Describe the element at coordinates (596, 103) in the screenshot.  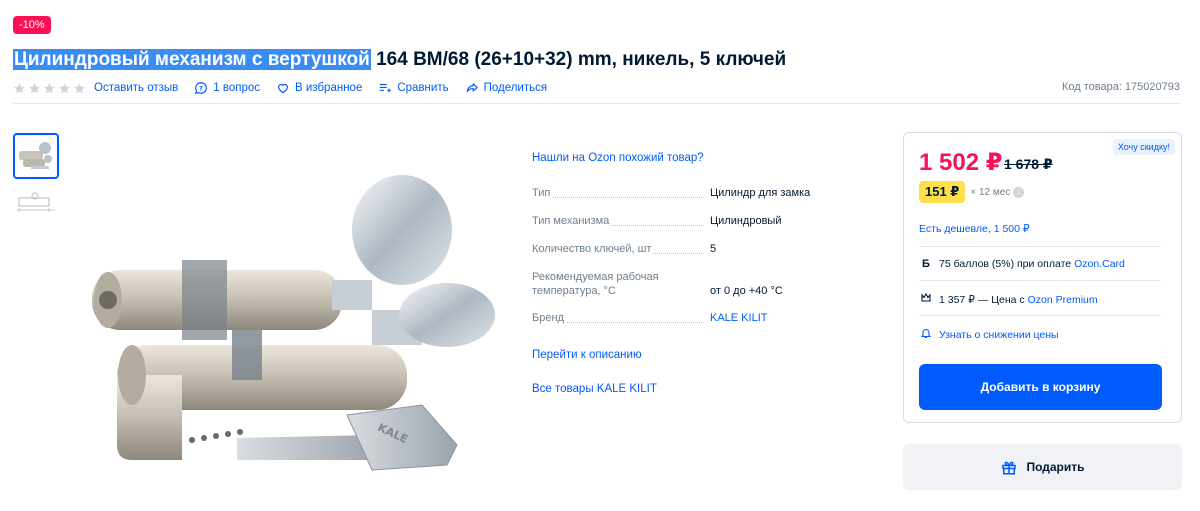
I see `header-divider` at that location.